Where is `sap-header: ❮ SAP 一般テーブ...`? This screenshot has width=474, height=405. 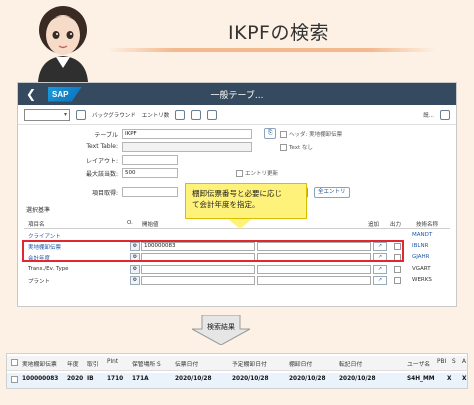
sap-header: ❮ SAP 一般テーブ... is located at coordinates (237, 94).